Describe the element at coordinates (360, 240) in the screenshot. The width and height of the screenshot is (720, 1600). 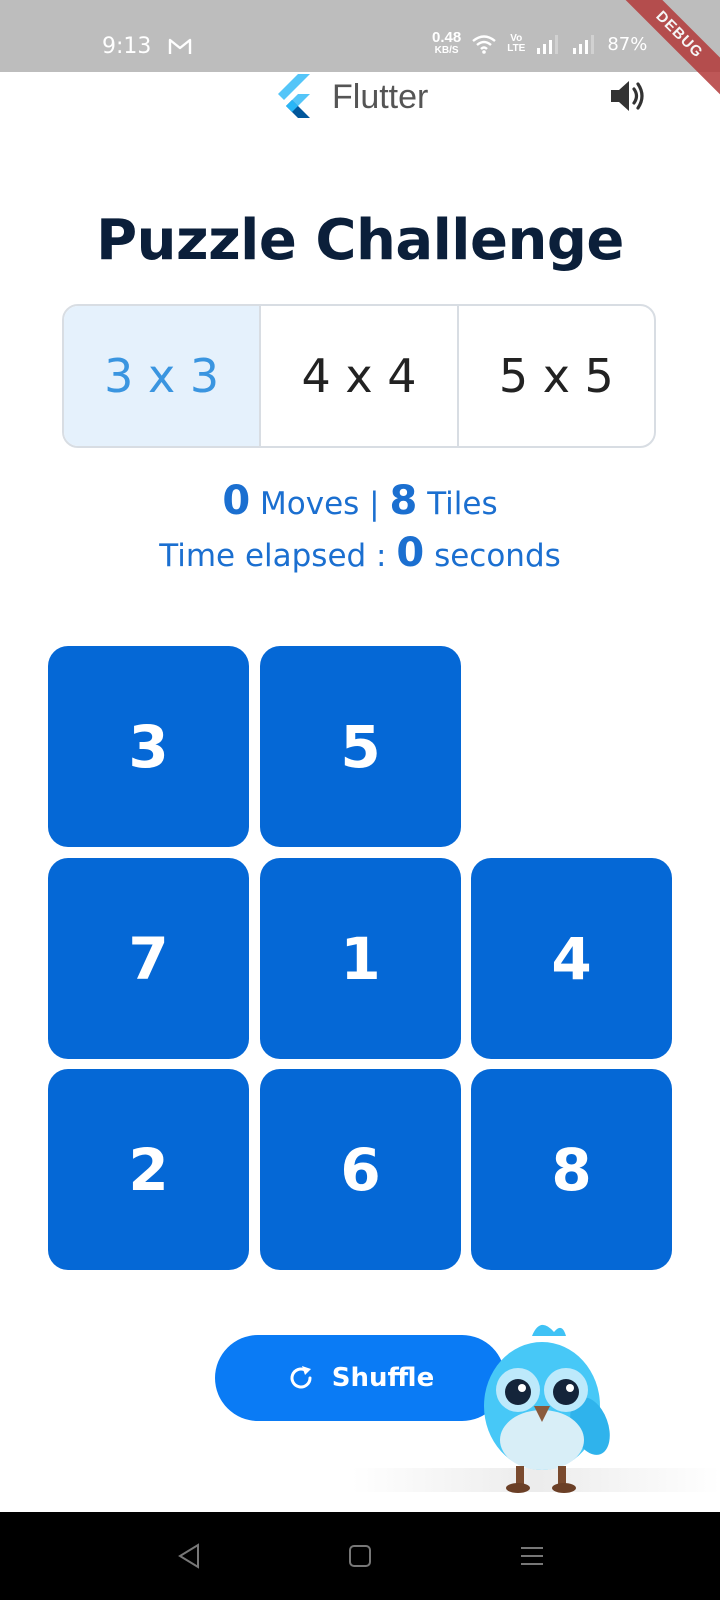
I see `page-title: Puzzle Challenge` at that location.